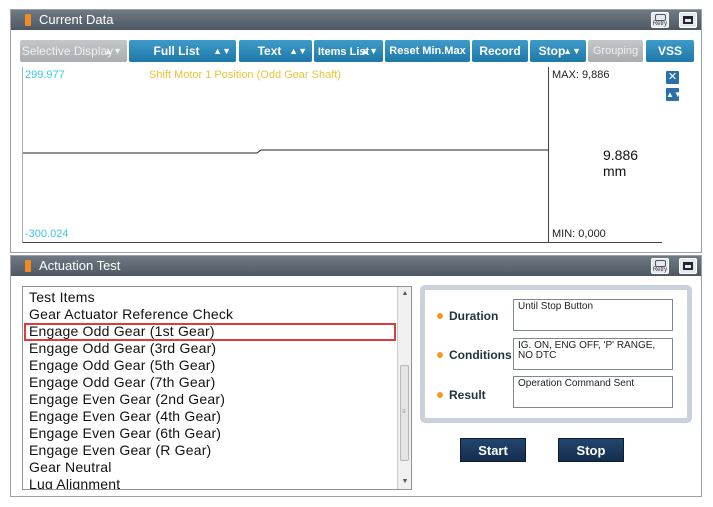 The width and height of the screenshot is (713, 507). Describe the element at coordinates (593, 354) in the screenshot. I see `conditions-value: IG. ON, ENG OFF, 'P' RANGE, NO DTC` at that location.